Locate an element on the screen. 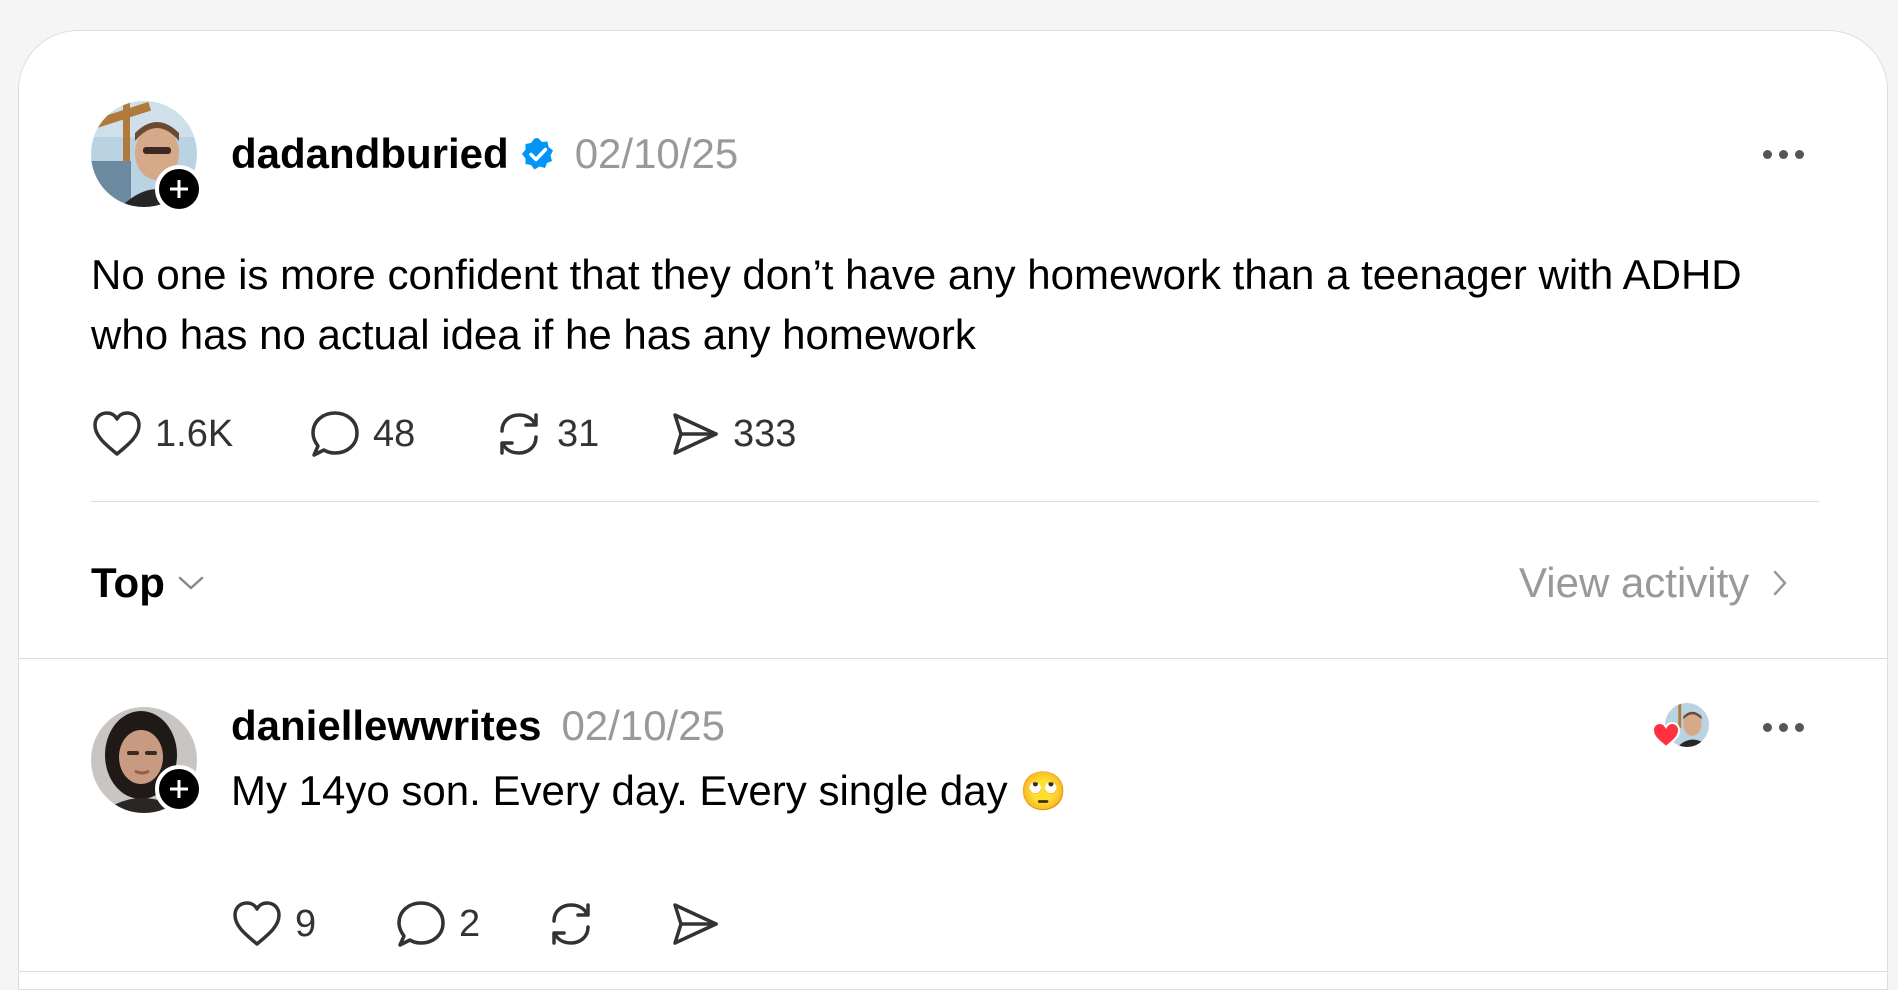  reply-date: 02/10/25 is located at coordinates (643, 725).